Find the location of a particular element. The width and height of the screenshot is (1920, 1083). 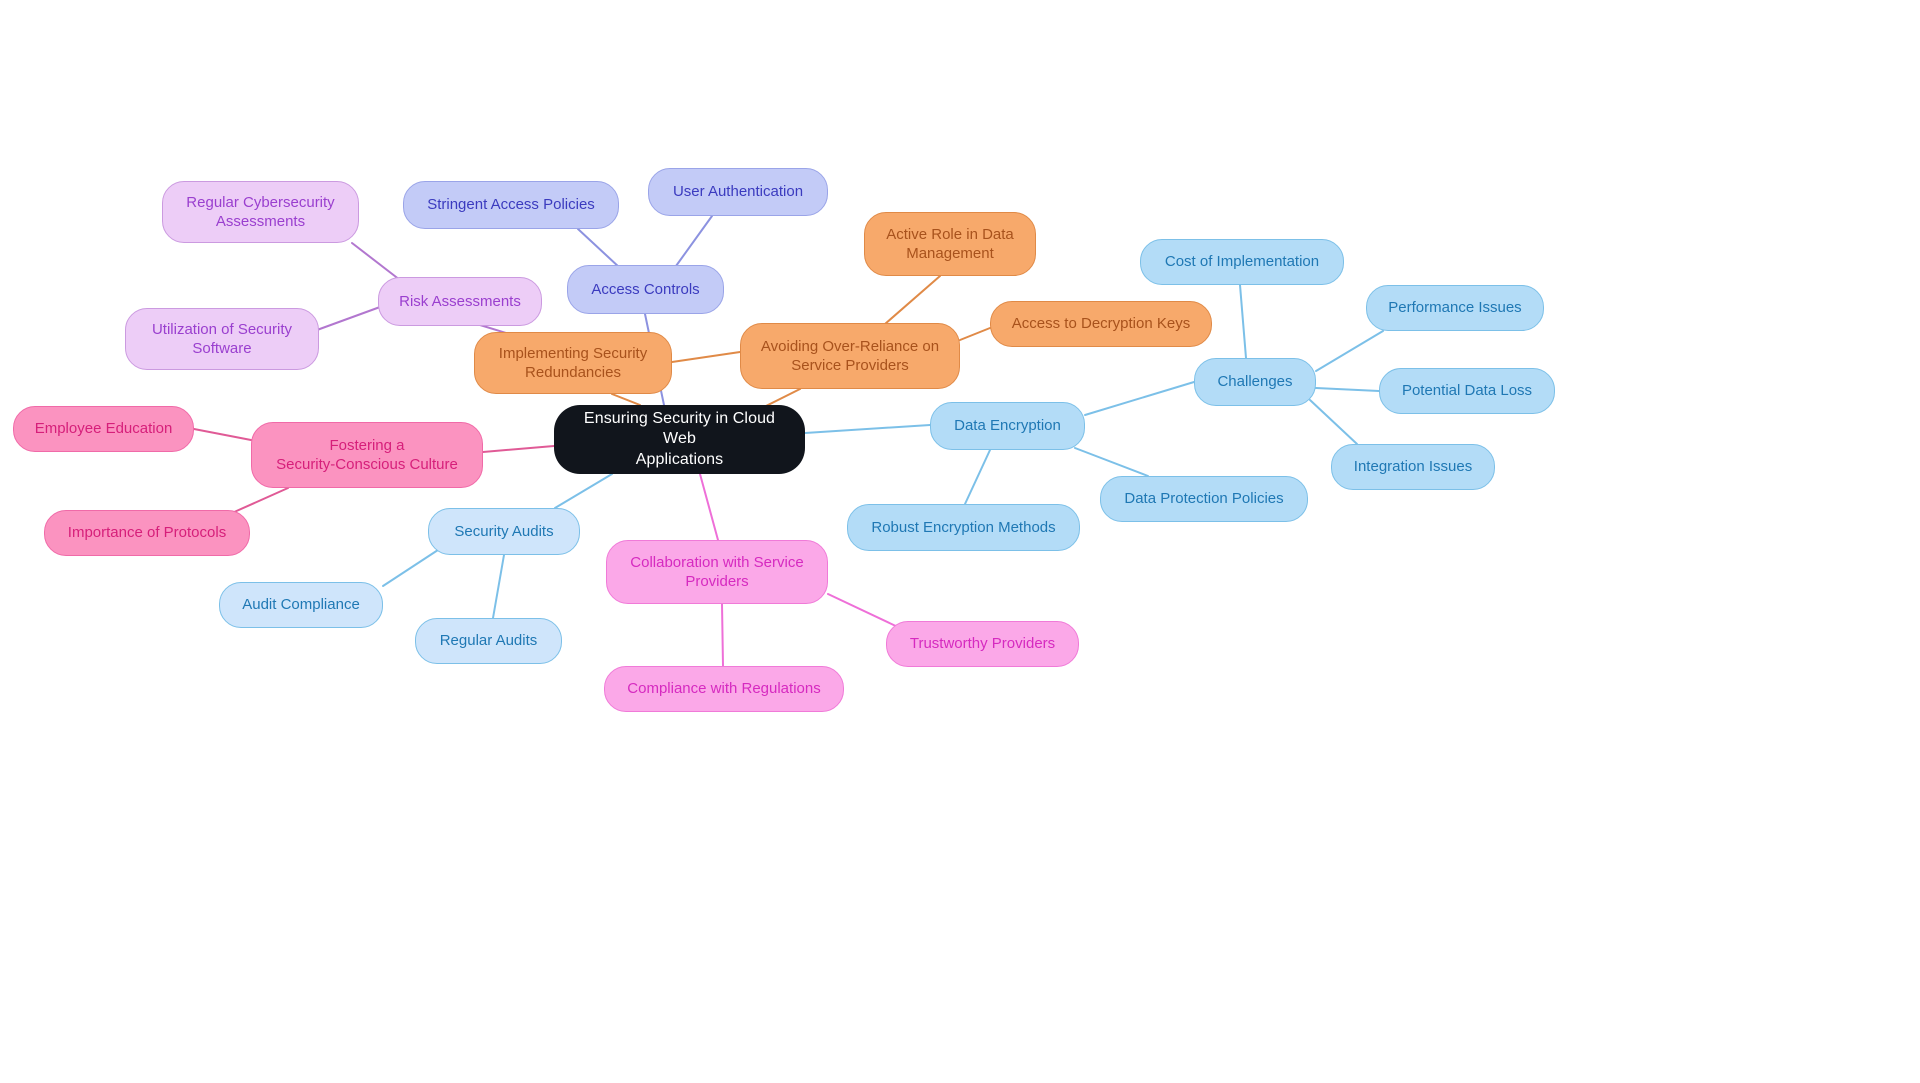

node-label: Compliance with Regulations is located at coordinates (724, 689).